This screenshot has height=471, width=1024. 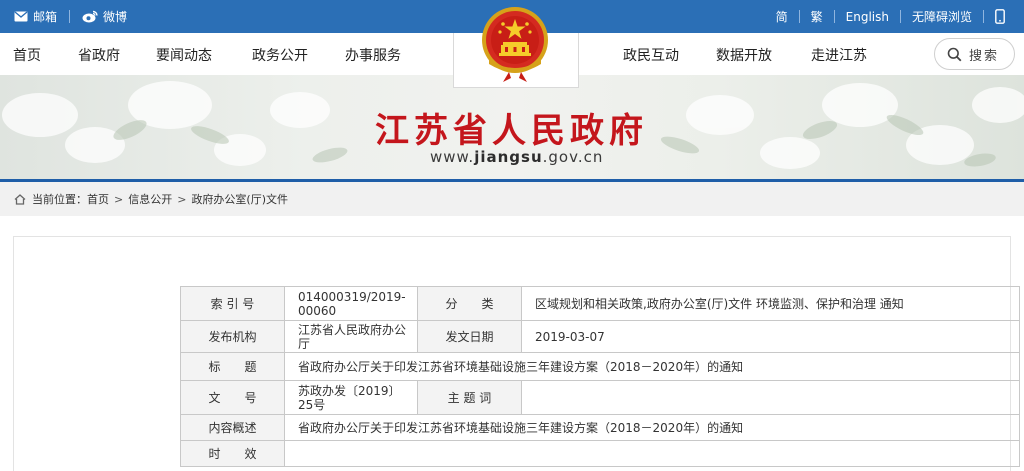 I want to click on weibo-link: 微博, so click(x=104, y=16).